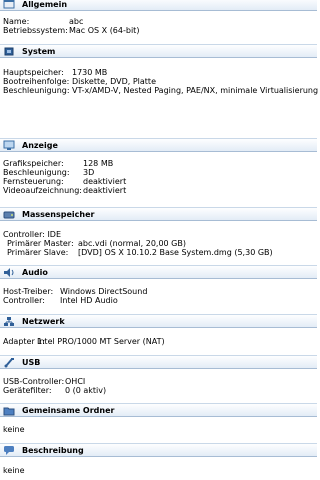 The width and height of the screenshot is (320, 480). I want to click on section-title-anzeige: Anzeige, so click(40, 145).